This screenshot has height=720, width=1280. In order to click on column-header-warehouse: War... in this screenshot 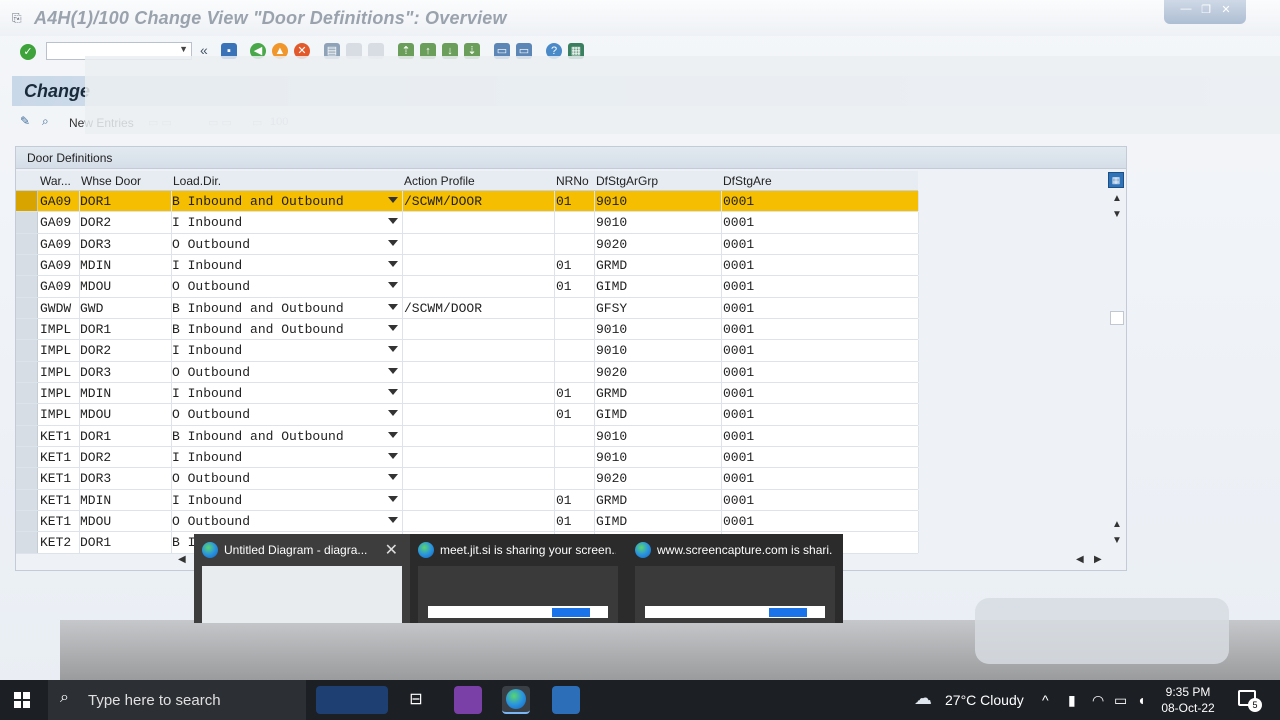, I will do `click(55, 181)`.